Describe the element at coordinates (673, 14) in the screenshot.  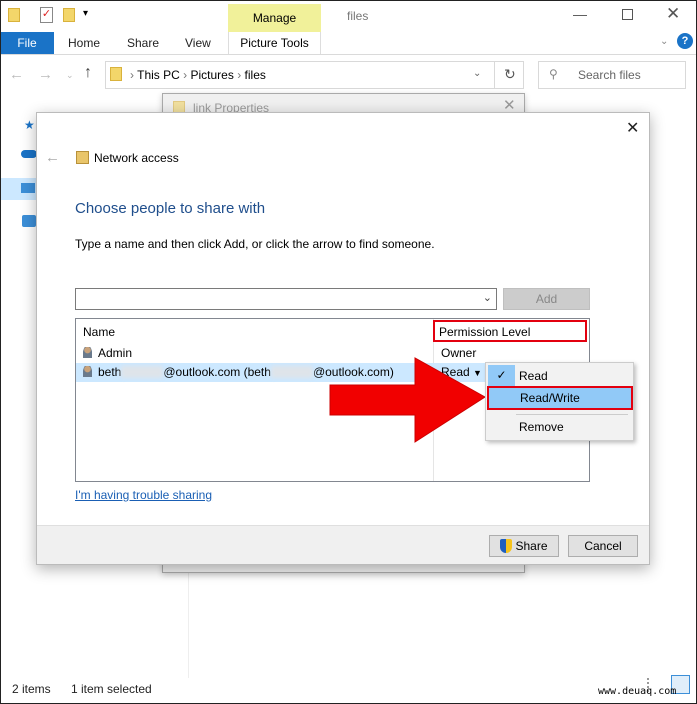
I see `close-window-button: ✕` at that location.